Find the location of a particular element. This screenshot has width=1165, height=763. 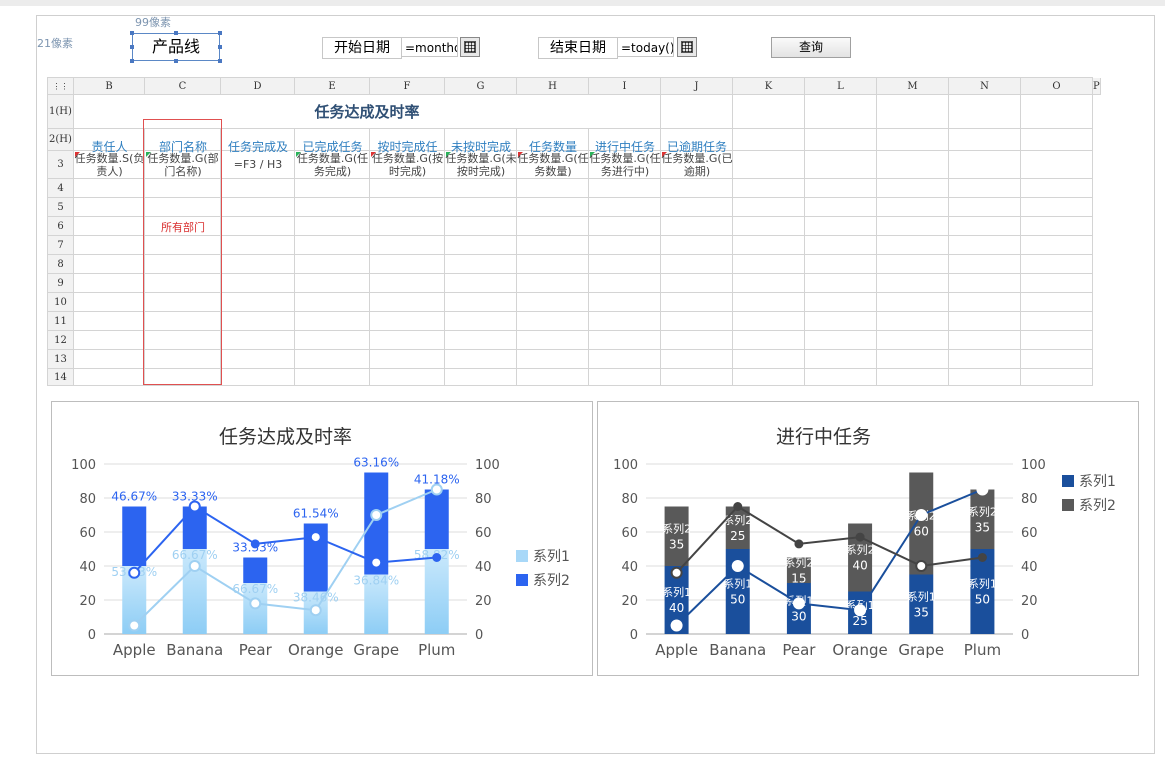

row-header: 14 is located at coordinates (61, 377).